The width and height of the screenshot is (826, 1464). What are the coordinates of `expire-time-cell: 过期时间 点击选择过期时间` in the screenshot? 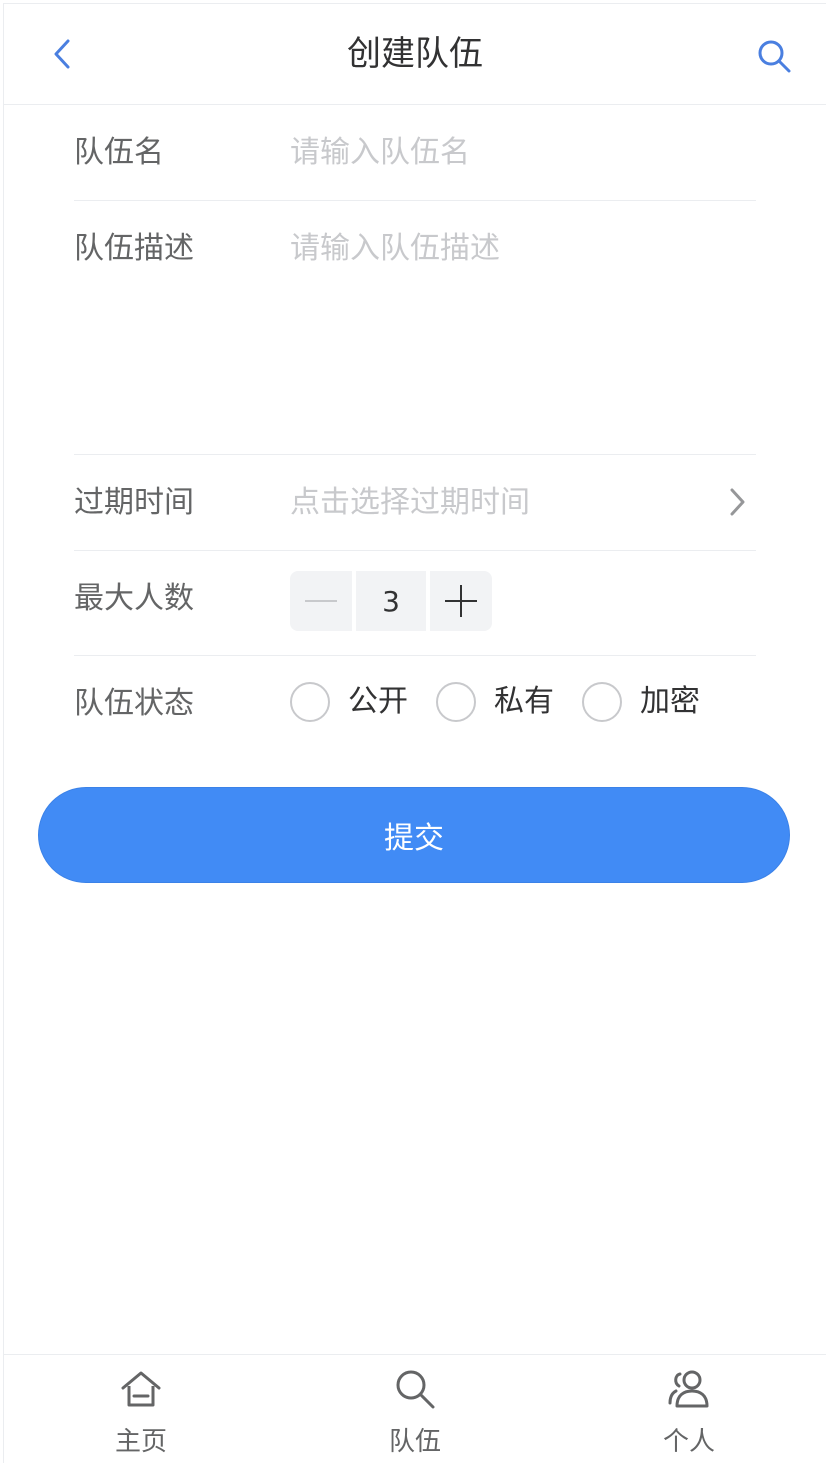 It's located at (415, 503).